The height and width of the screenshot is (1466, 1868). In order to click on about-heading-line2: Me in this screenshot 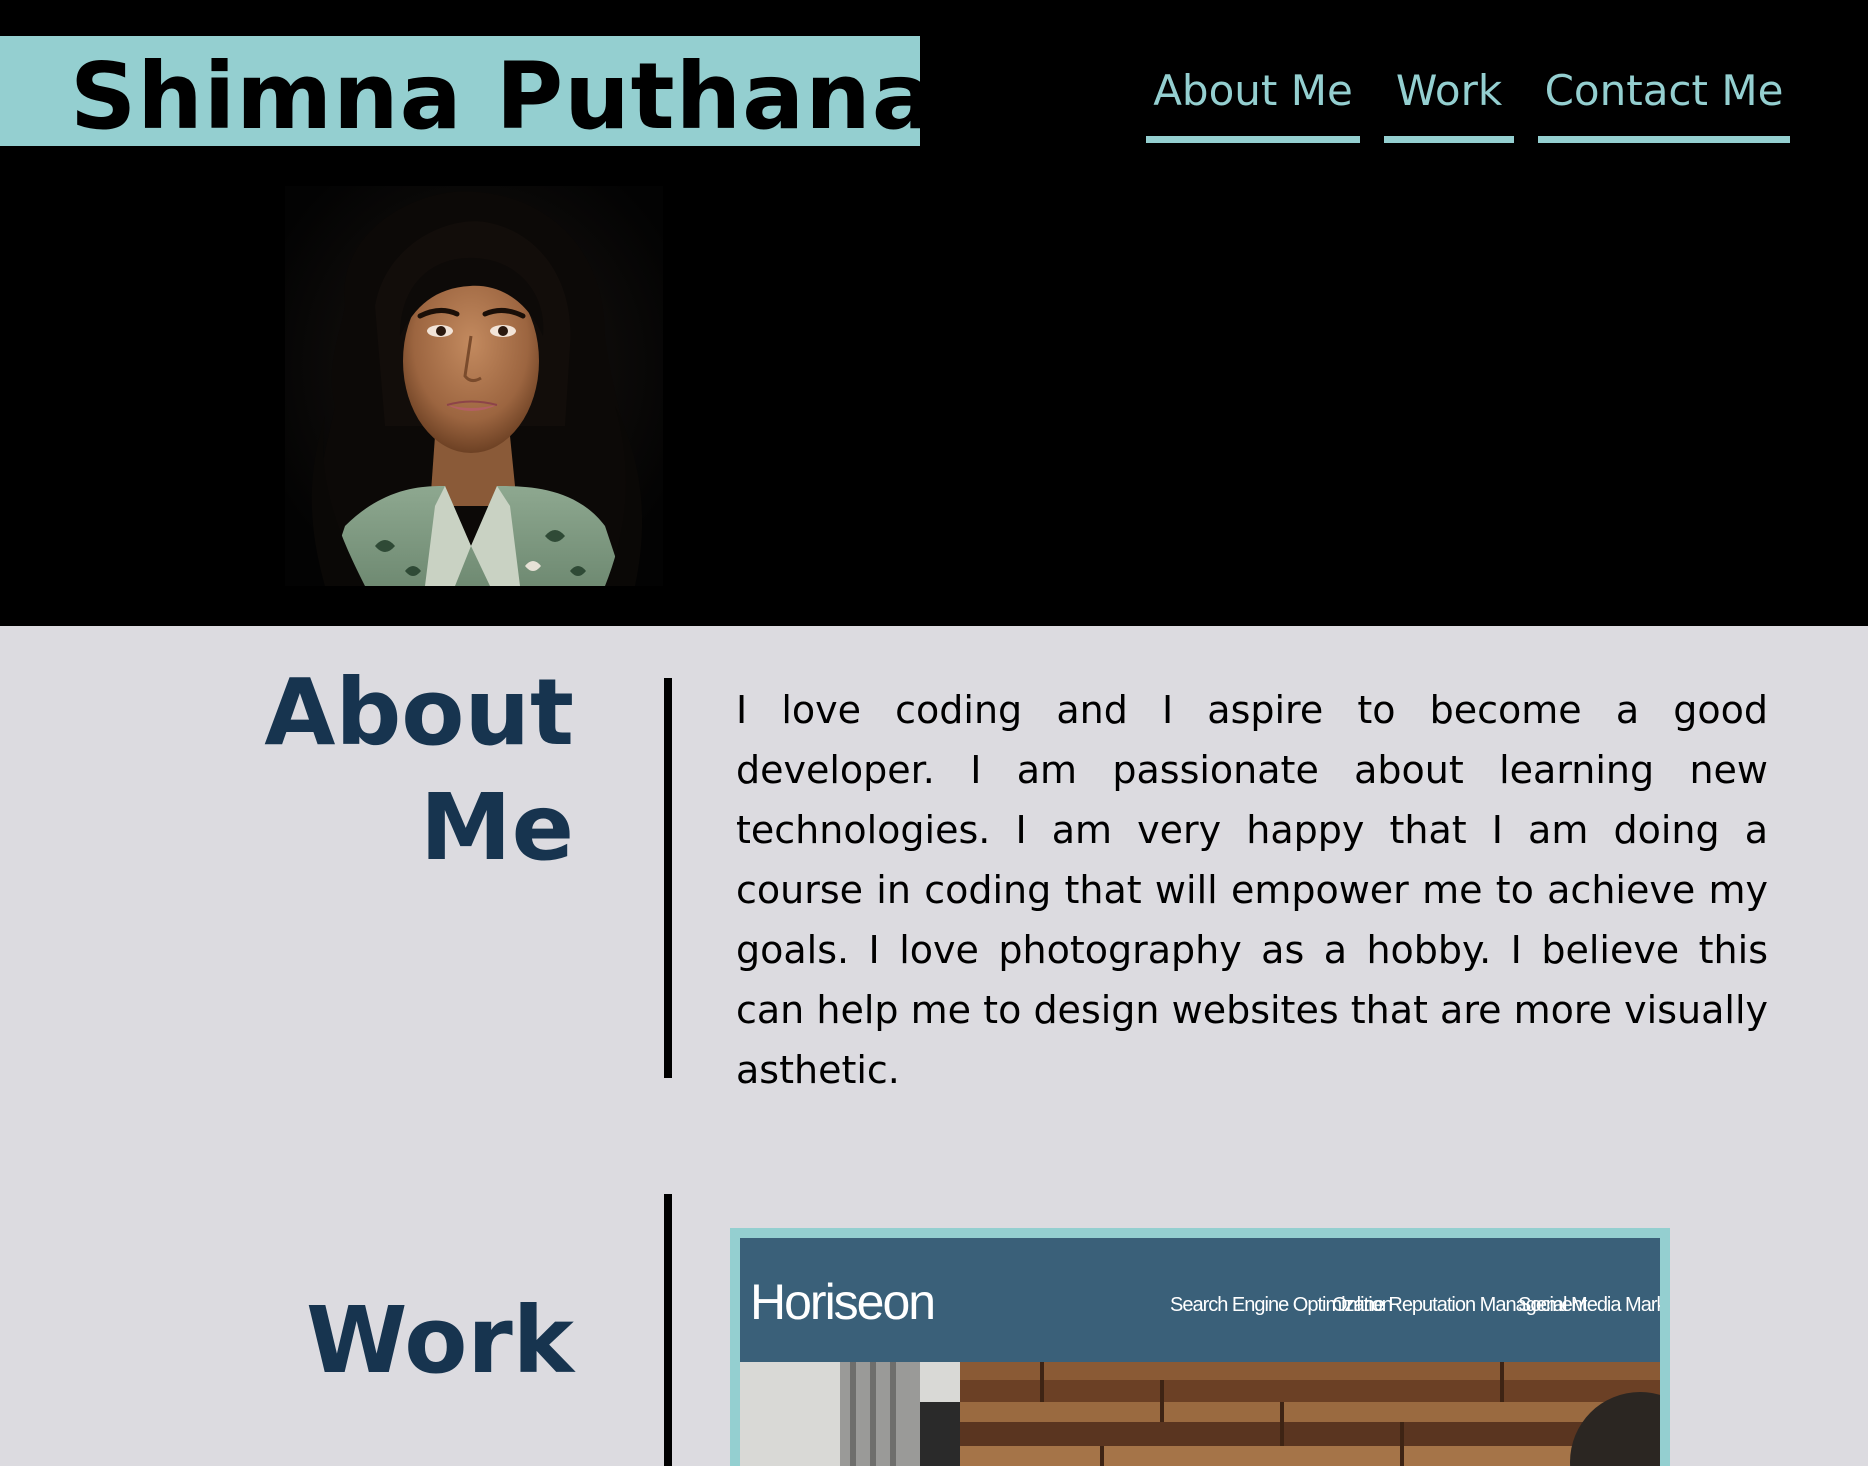, I will do `click(497, 827)`.